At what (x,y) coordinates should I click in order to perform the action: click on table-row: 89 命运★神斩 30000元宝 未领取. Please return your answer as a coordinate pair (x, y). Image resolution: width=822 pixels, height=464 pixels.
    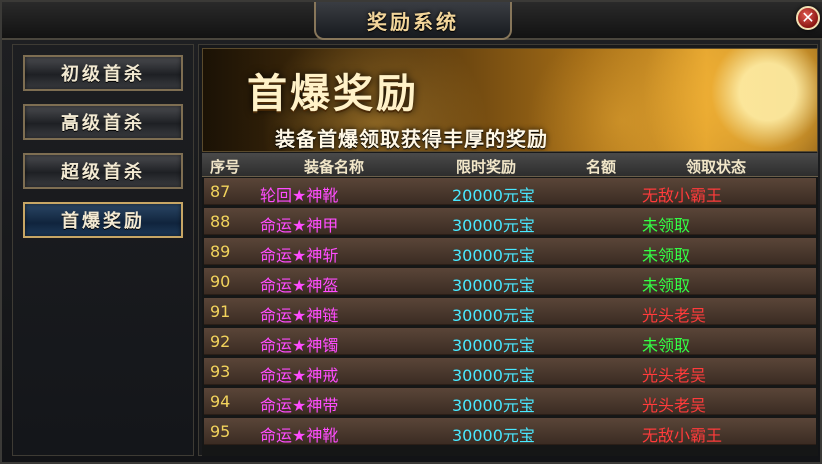
    Looking at the image, I should click on (510, 251).